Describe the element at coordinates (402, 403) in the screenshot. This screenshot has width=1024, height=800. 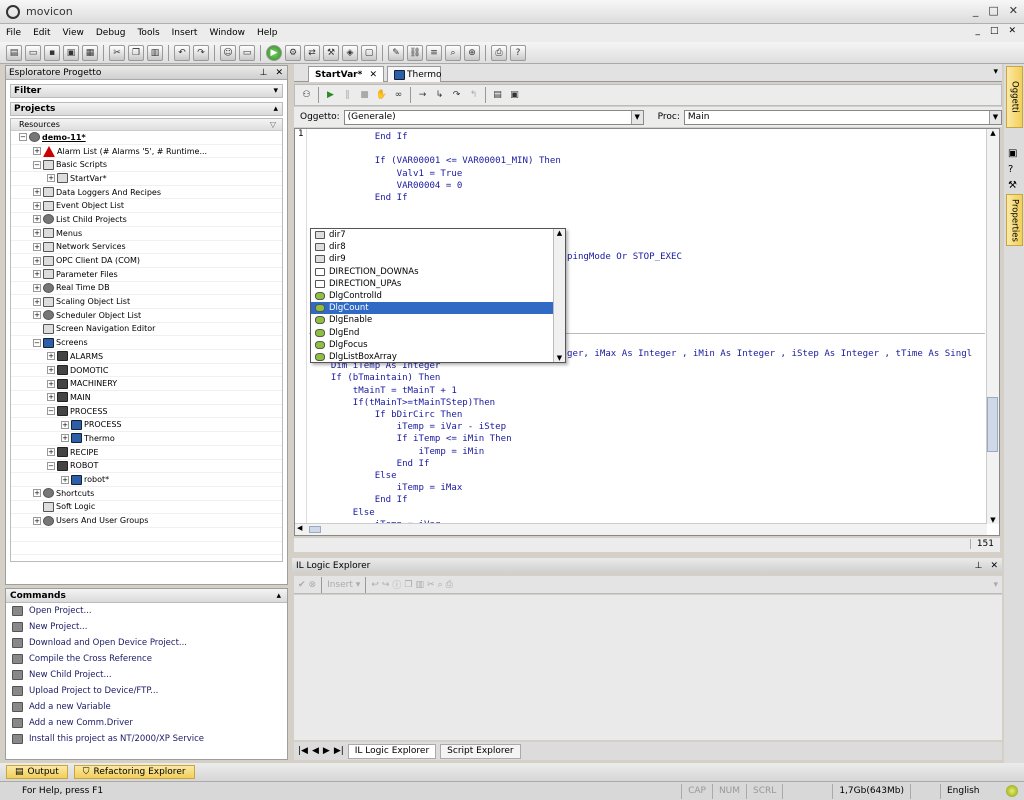
I see `code-line: If(tMainT>=tMainTStep)Then` at that location.